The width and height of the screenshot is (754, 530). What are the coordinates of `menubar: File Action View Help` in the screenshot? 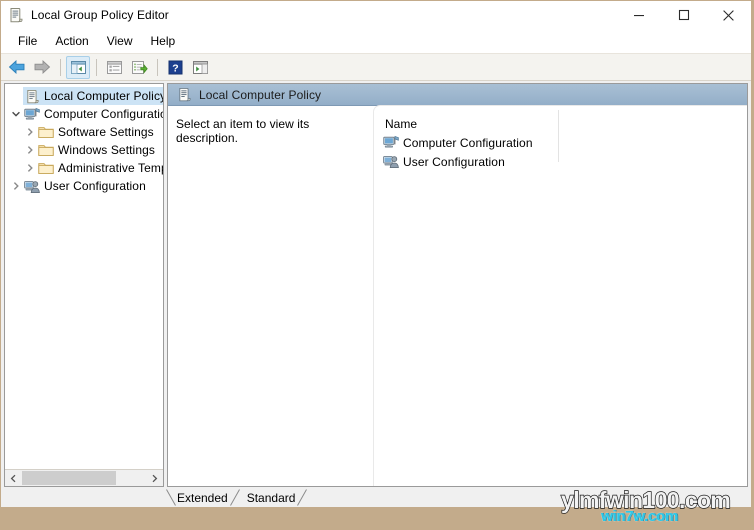 It's located at (376, 41).